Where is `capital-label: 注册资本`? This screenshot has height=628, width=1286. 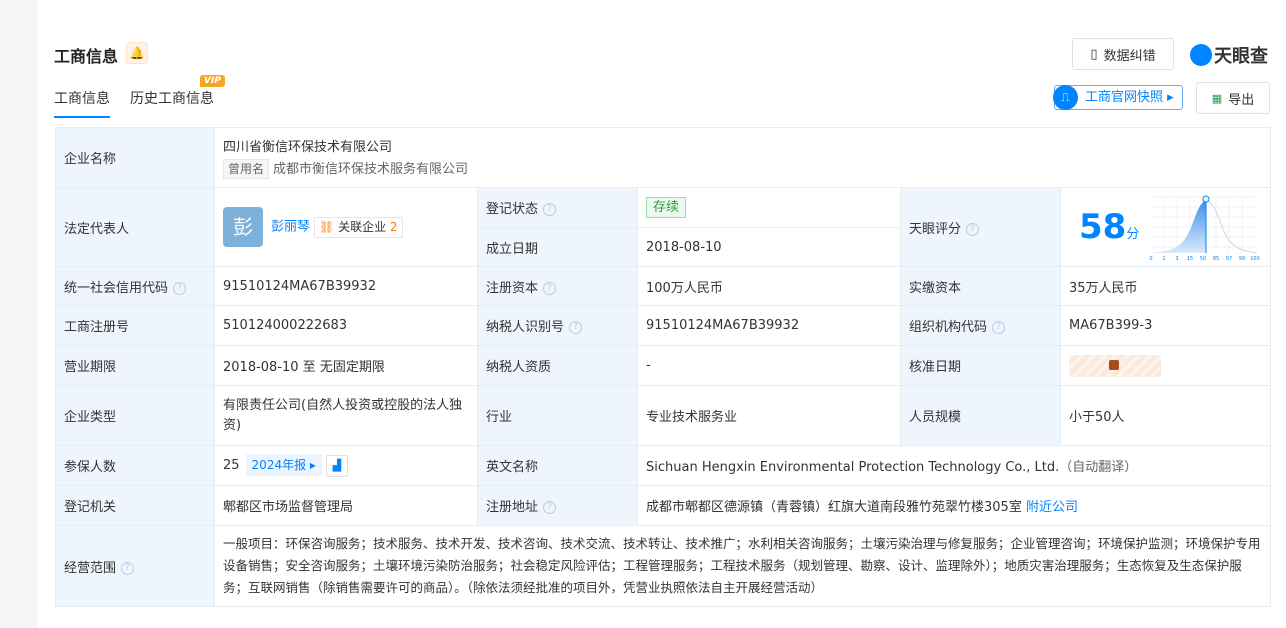
capital-label: 注册资本 is located at coordinates (512, 288).